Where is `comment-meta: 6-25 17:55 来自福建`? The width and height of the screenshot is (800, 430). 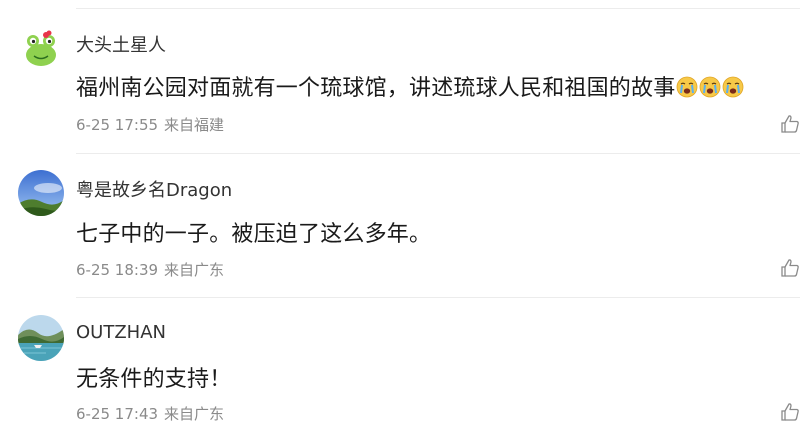
comment-meta: 6-25 17:55 来自福建 is located at coordinates (150, 124).